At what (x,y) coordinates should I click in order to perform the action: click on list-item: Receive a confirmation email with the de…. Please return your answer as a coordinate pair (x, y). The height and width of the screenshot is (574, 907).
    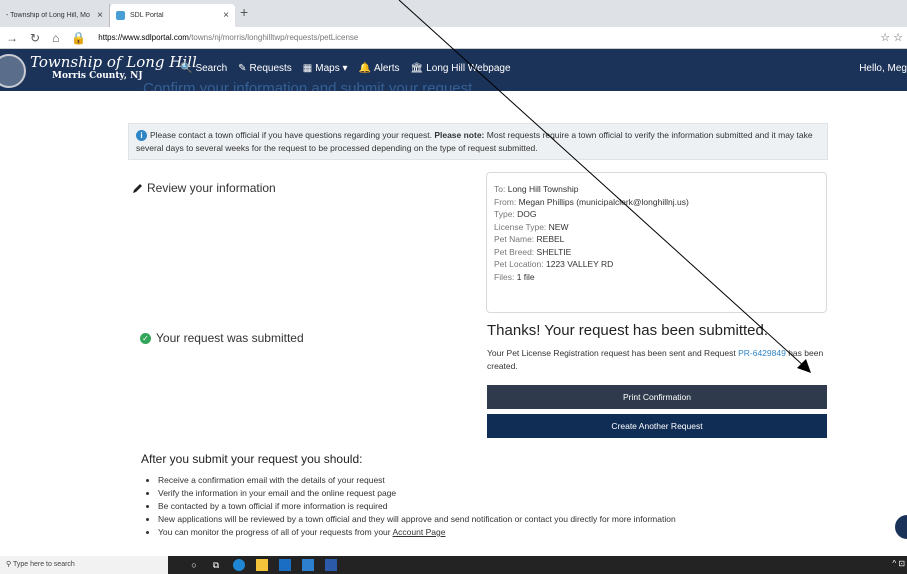
    Looking at the image, I should click on (417, 480).